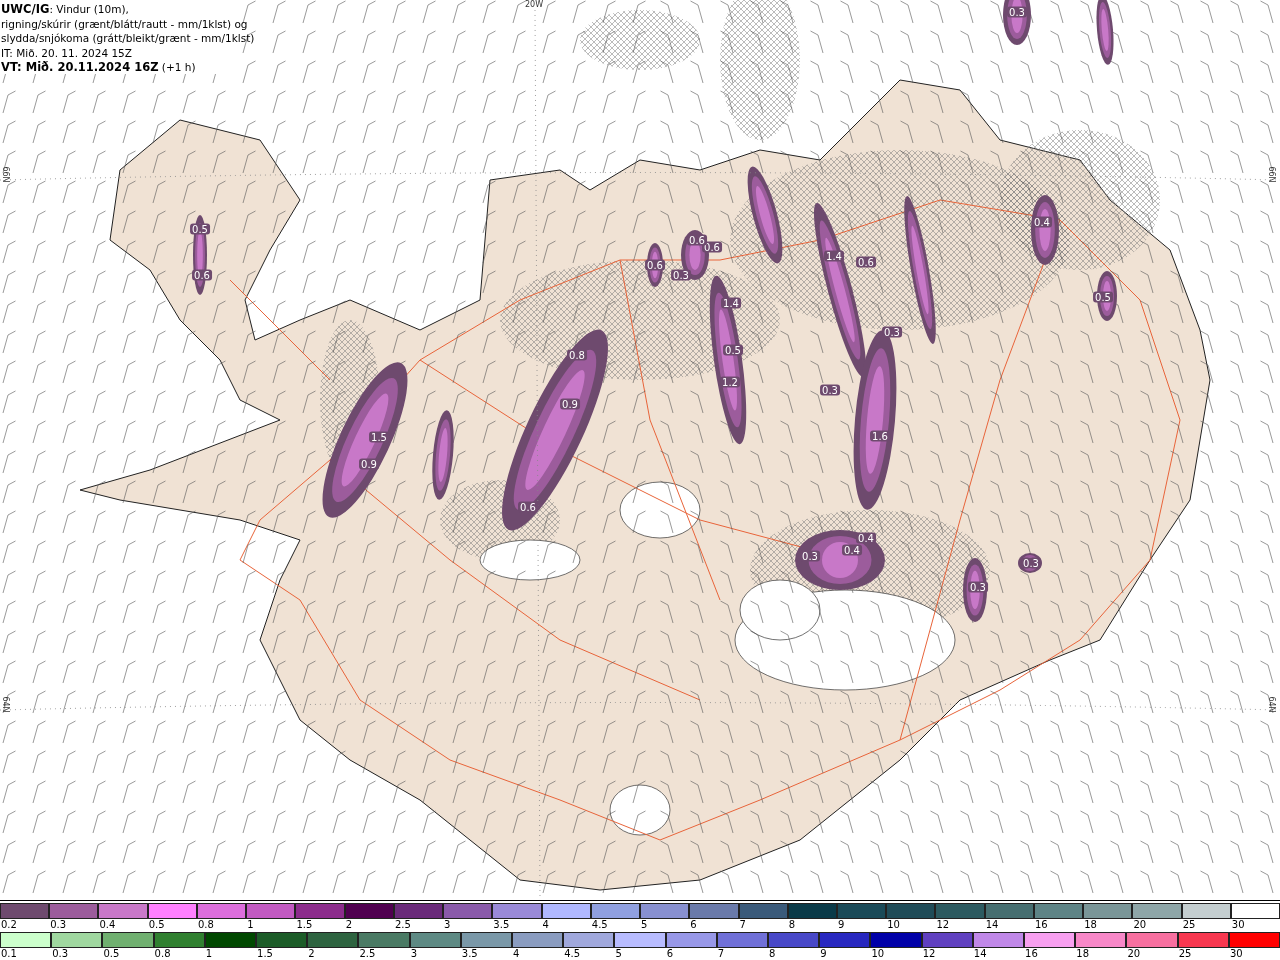 The height and width of the screenshot is (960, 1280). What do you see at coordinates (534, 4) in the screenshot?
I see `coordinate-label: 20W` at bounding box center [534, 4].